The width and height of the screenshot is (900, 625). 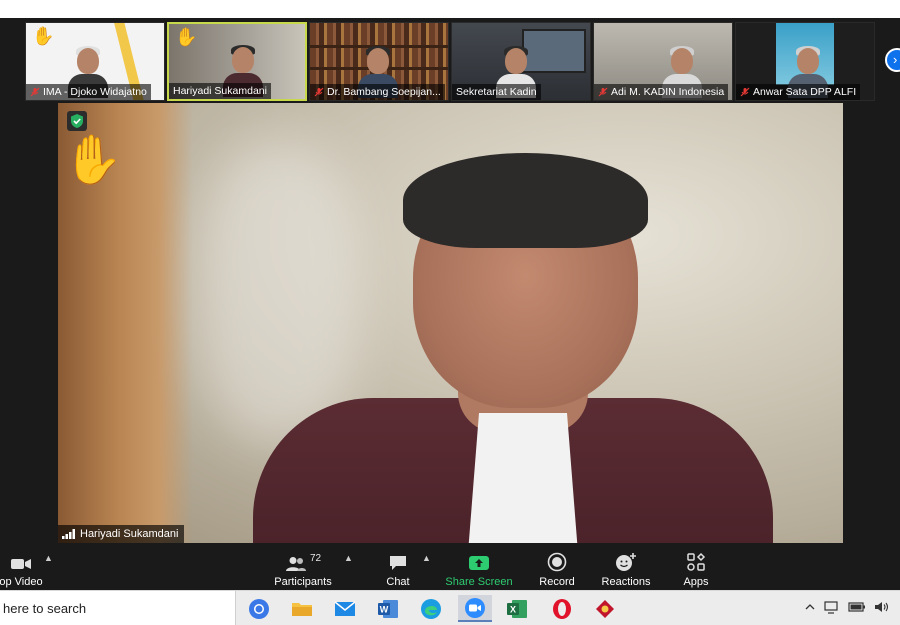 What do you see at coordinates (892, 60) in the screenshot?
I see `next-page-arrow-icon: ›` at bounding box center [892, 60].